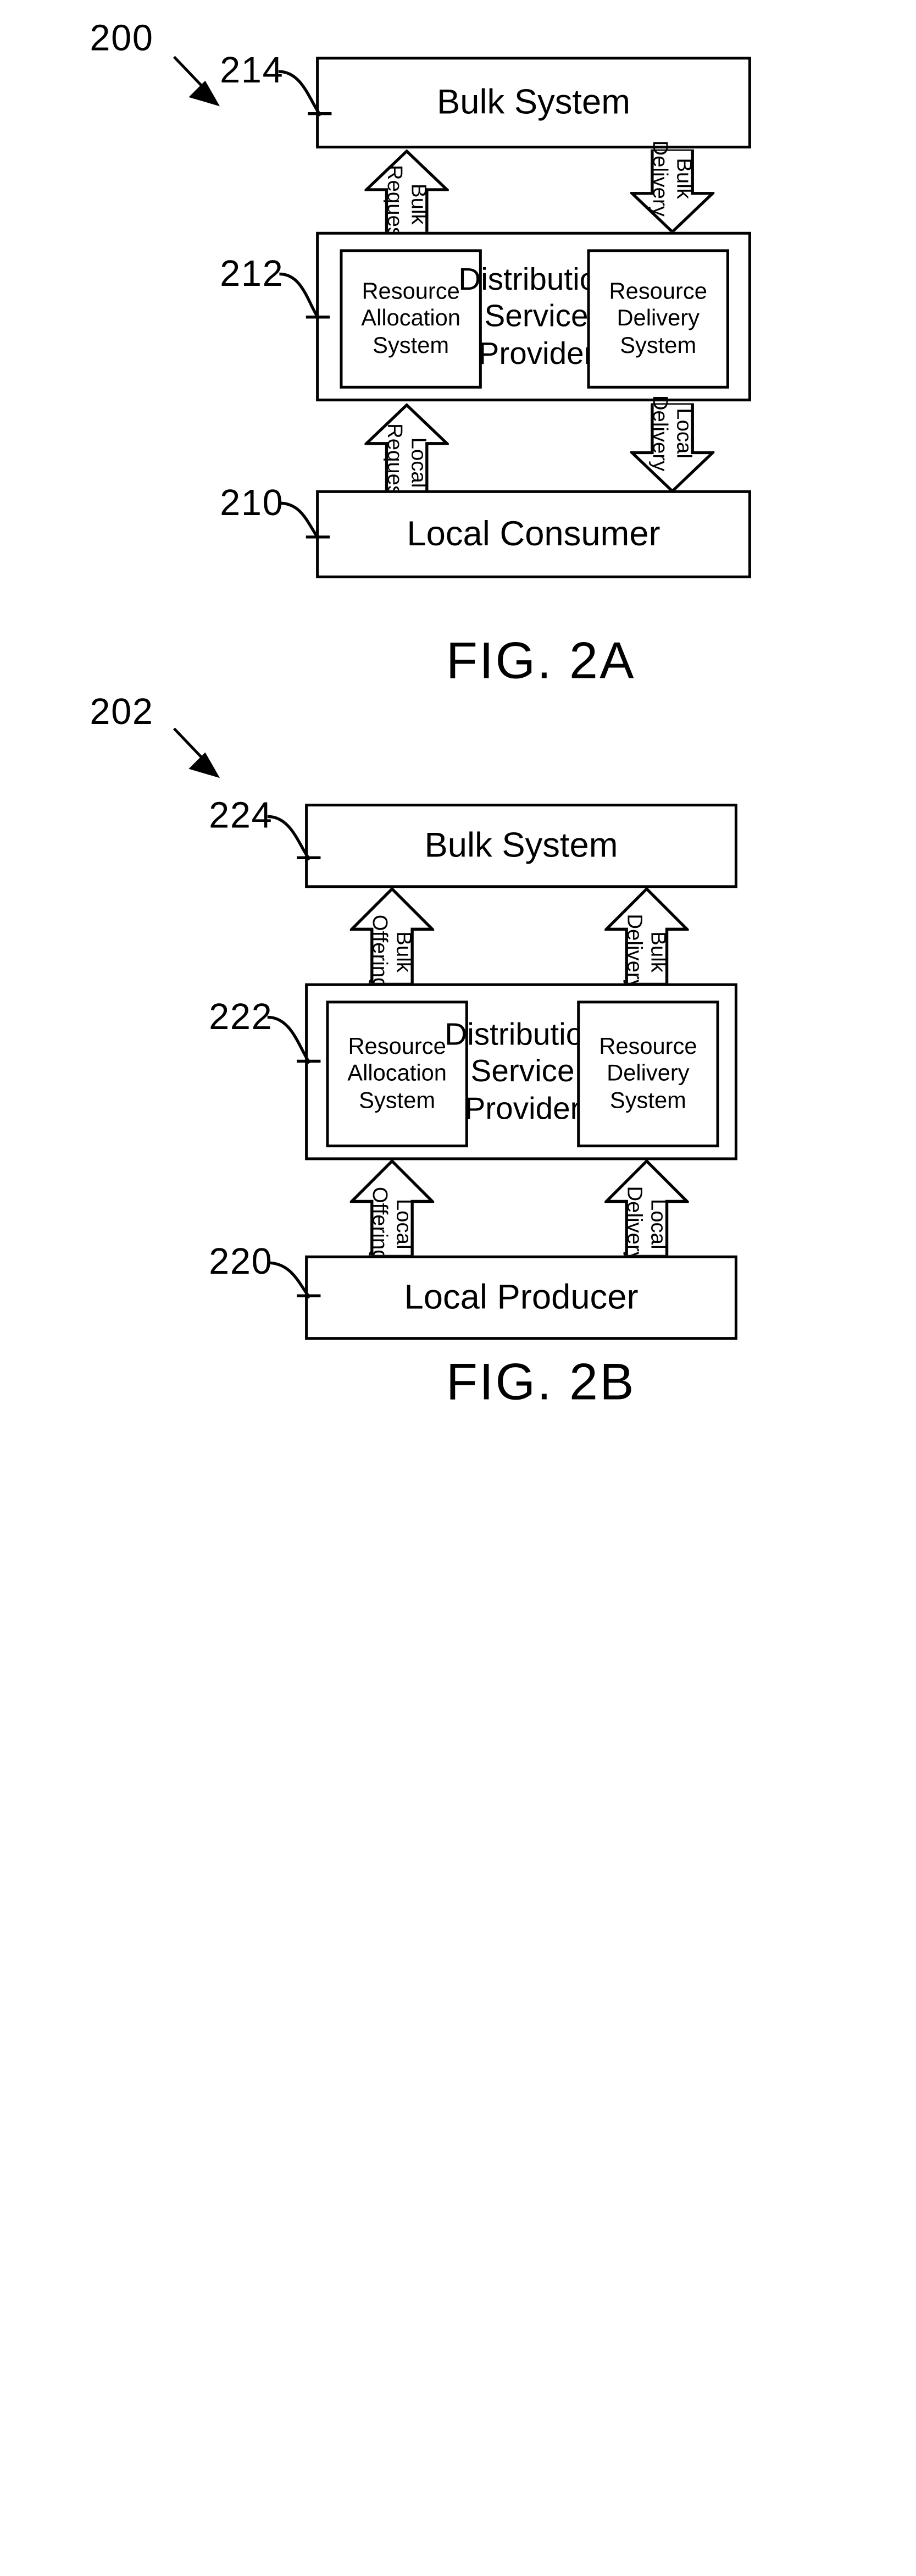  I want to click on resource-delivery-system-label-2b: Resource Delivery System, so click(648, 1074).